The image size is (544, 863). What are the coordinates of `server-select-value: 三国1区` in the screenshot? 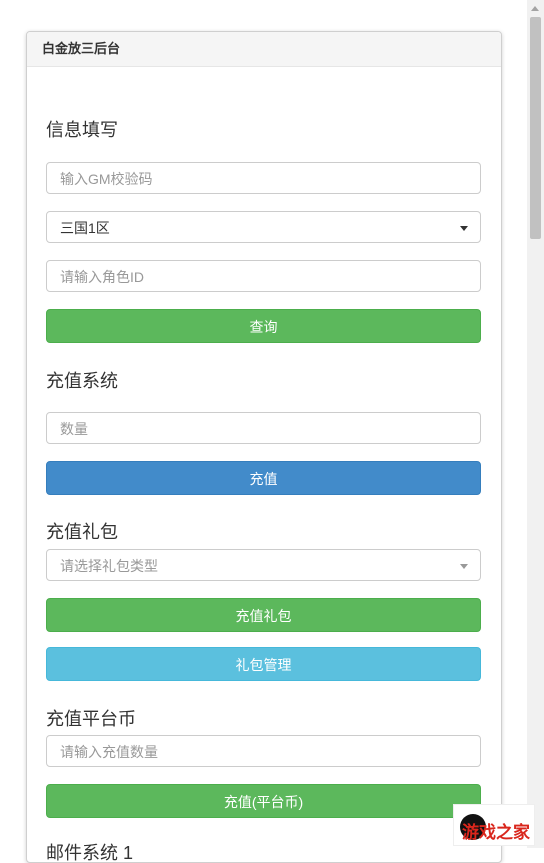 It's located at (85, 228).